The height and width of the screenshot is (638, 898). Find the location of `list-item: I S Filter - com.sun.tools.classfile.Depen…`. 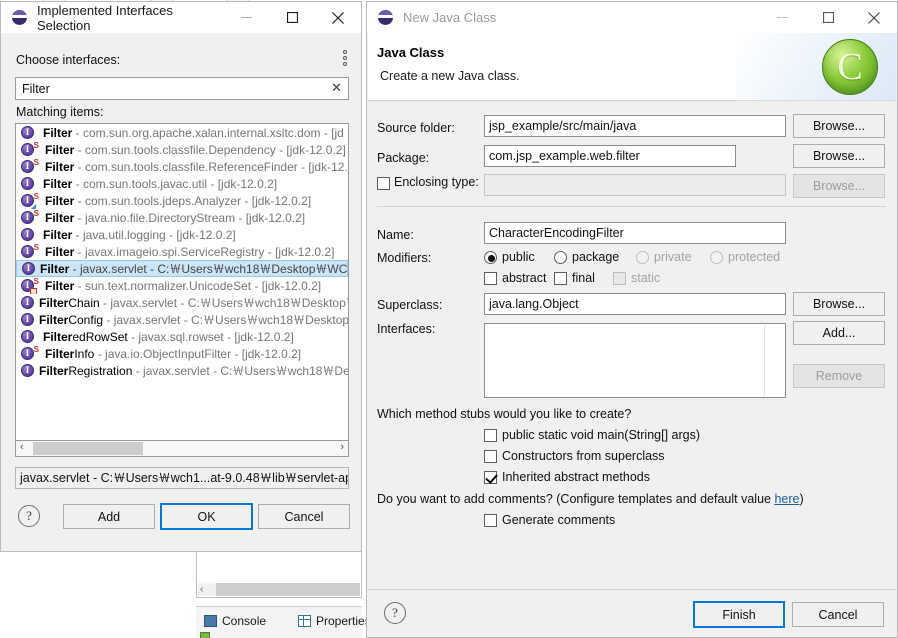

list-item: I S Filter - com.sun.tools.classfile.Depen… is located at coordinates (182, 149).